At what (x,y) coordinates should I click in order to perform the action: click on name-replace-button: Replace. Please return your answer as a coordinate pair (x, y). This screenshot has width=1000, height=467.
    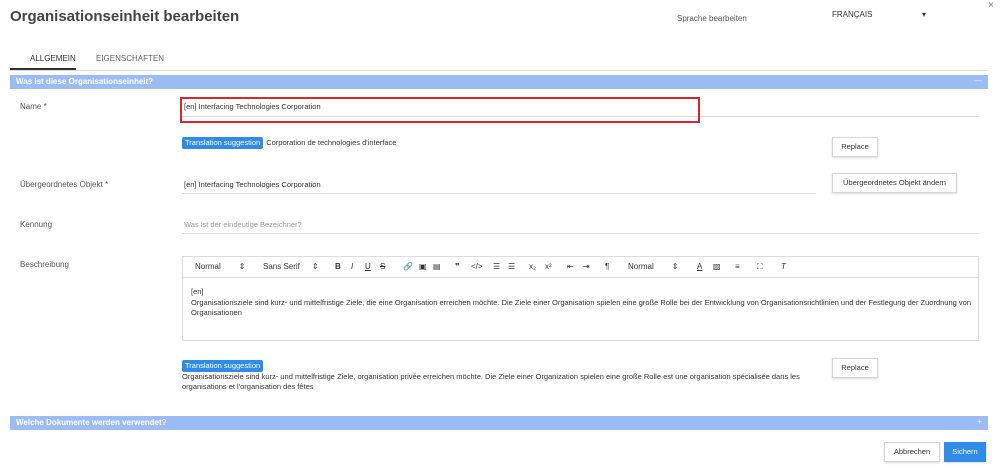
    Looking at the image, I should click on (855, 147).